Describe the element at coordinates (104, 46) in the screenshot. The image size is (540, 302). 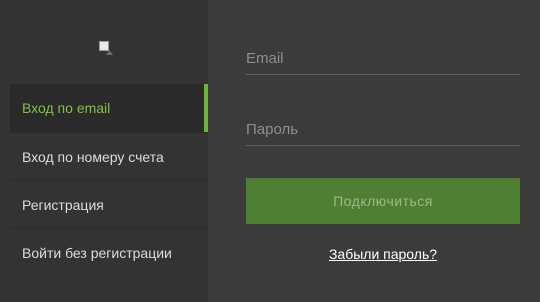
I see `broken-image-frame` at that location.